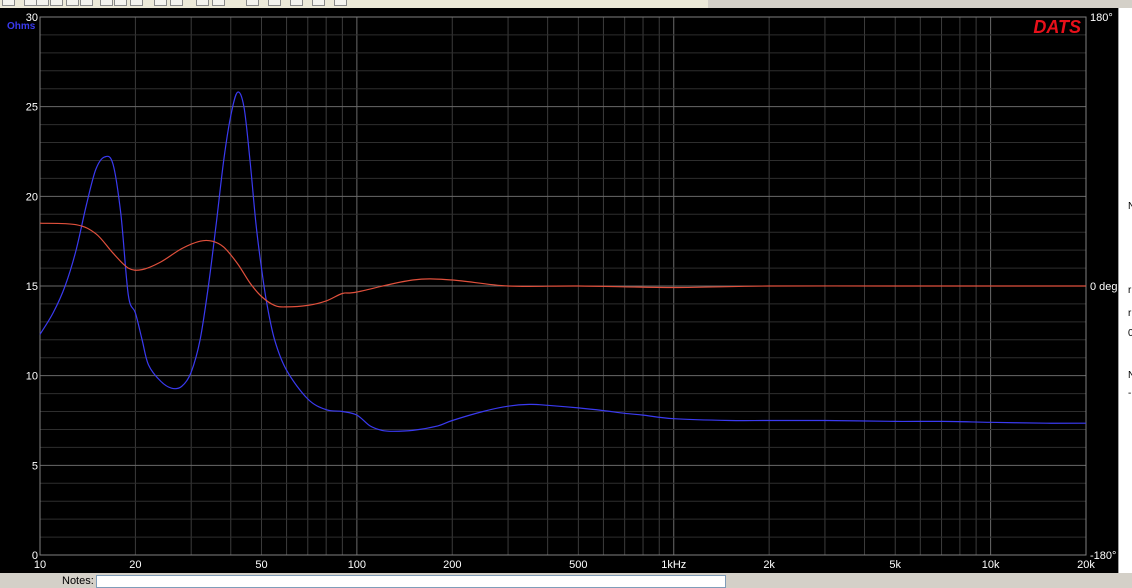  What do you see at coordinates (135, 565) in the screenshot?
I see `x-tick-label: 20` at bounding box center [135, 565].